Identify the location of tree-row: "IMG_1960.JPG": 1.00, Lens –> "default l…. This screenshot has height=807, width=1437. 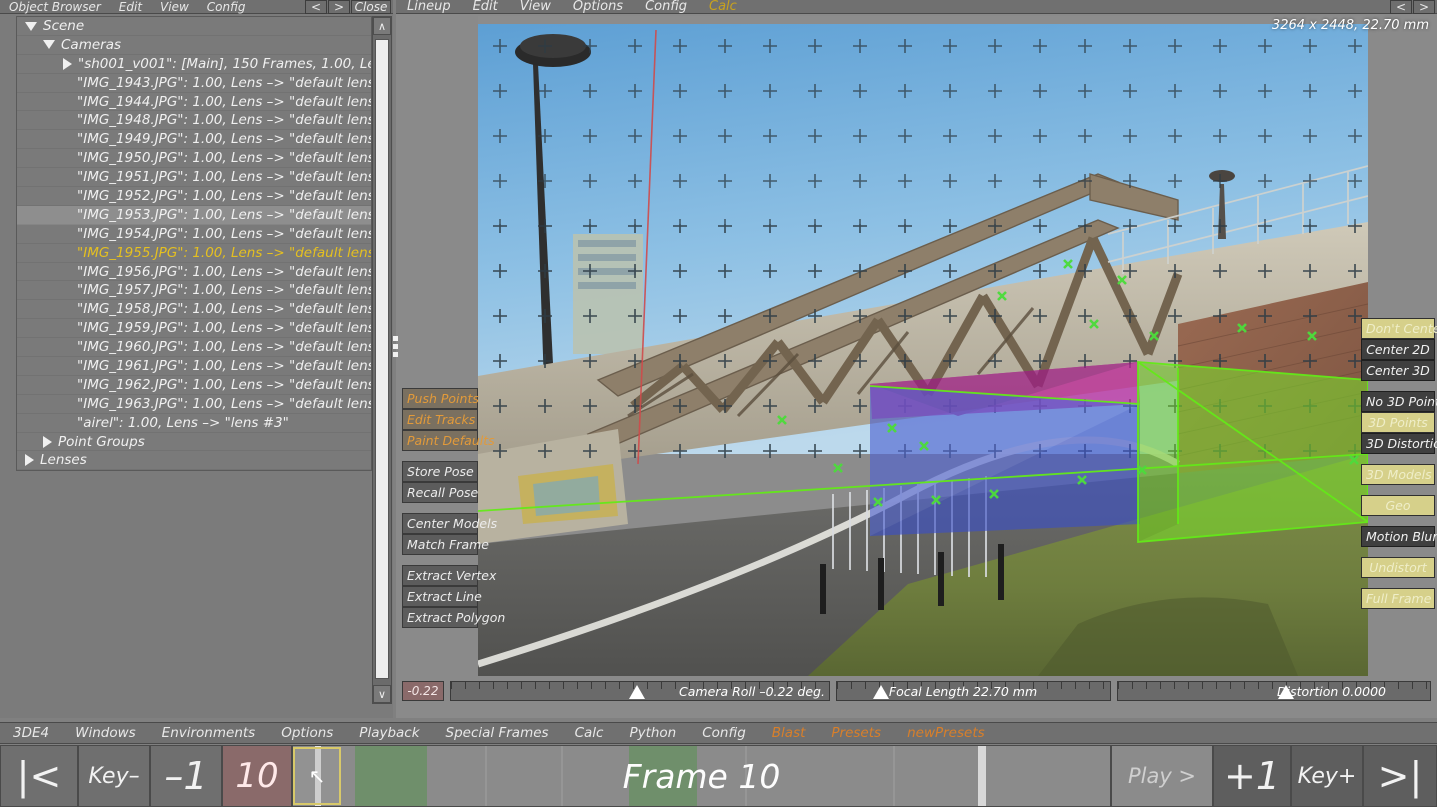
(194, 348).